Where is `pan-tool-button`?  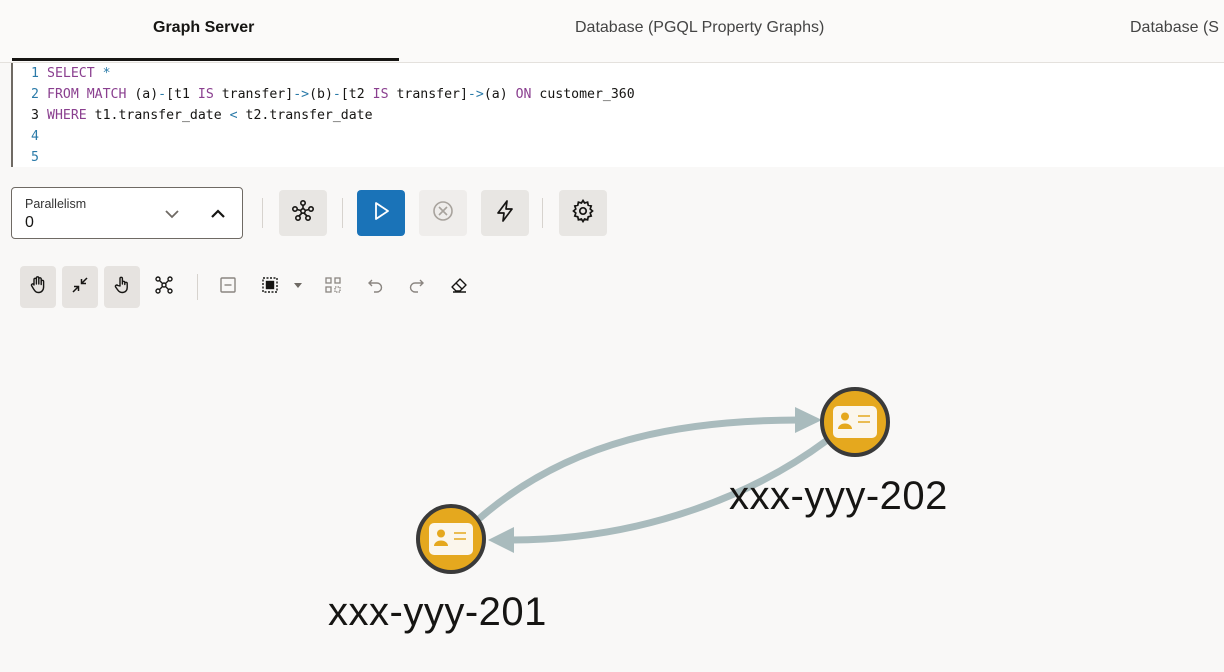
pan-tool-button is located at coordinates (38, 287).